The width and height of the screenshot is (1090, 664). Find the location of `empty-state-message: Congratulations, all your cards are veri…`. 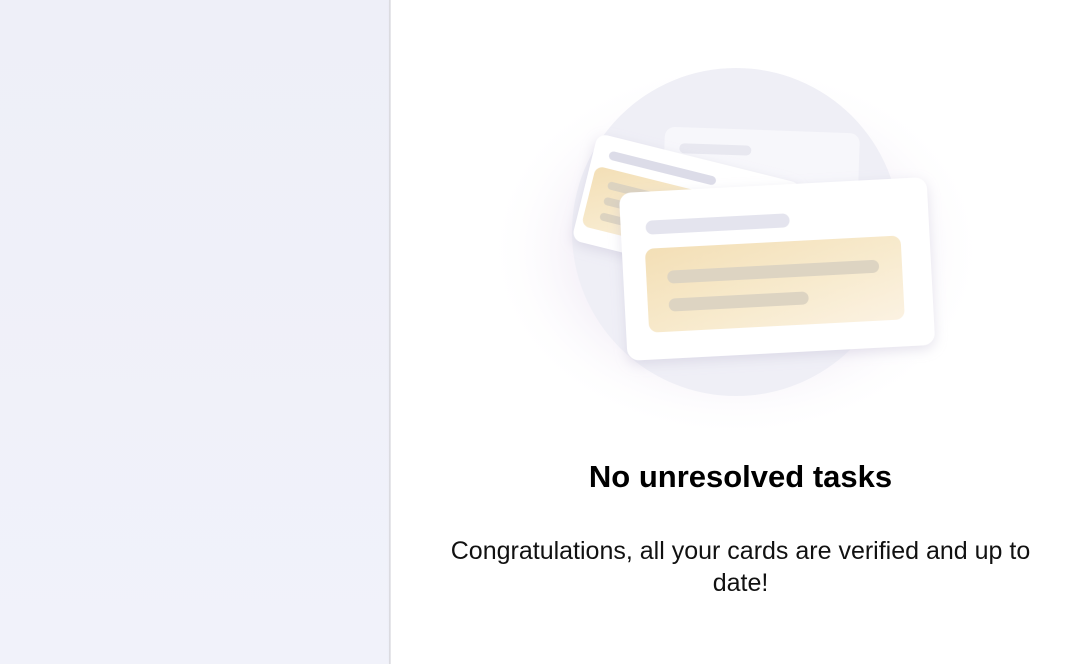

empty-state-message: Congratulations, all your cards are veri… is located at coordinates (740, 567).